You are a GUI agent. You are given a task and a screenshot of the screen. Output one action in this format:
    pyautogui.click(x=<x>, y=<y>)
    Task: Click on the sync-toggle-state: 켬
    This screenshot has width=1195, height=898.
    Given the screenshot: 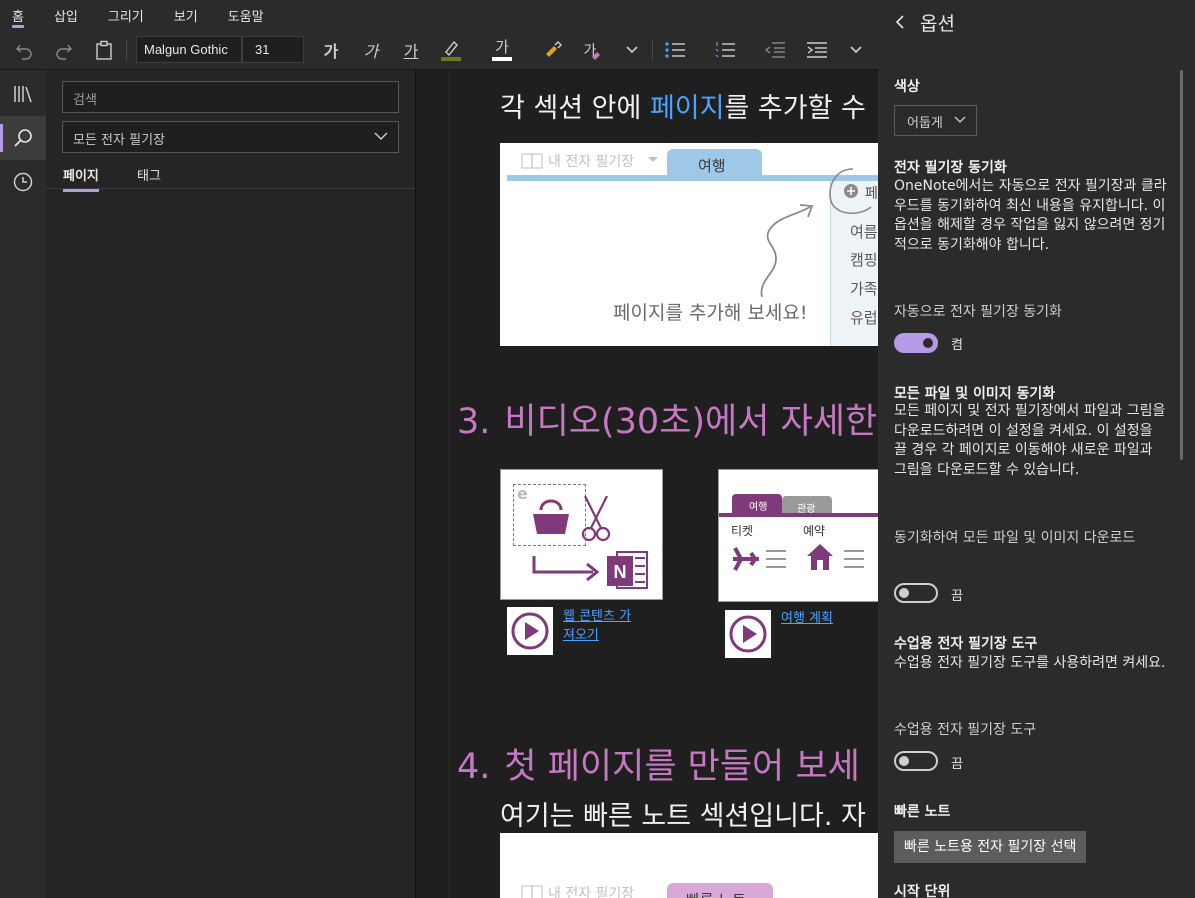 What is the action you would take?
    pyautogui.click(x=957, y=345)
    